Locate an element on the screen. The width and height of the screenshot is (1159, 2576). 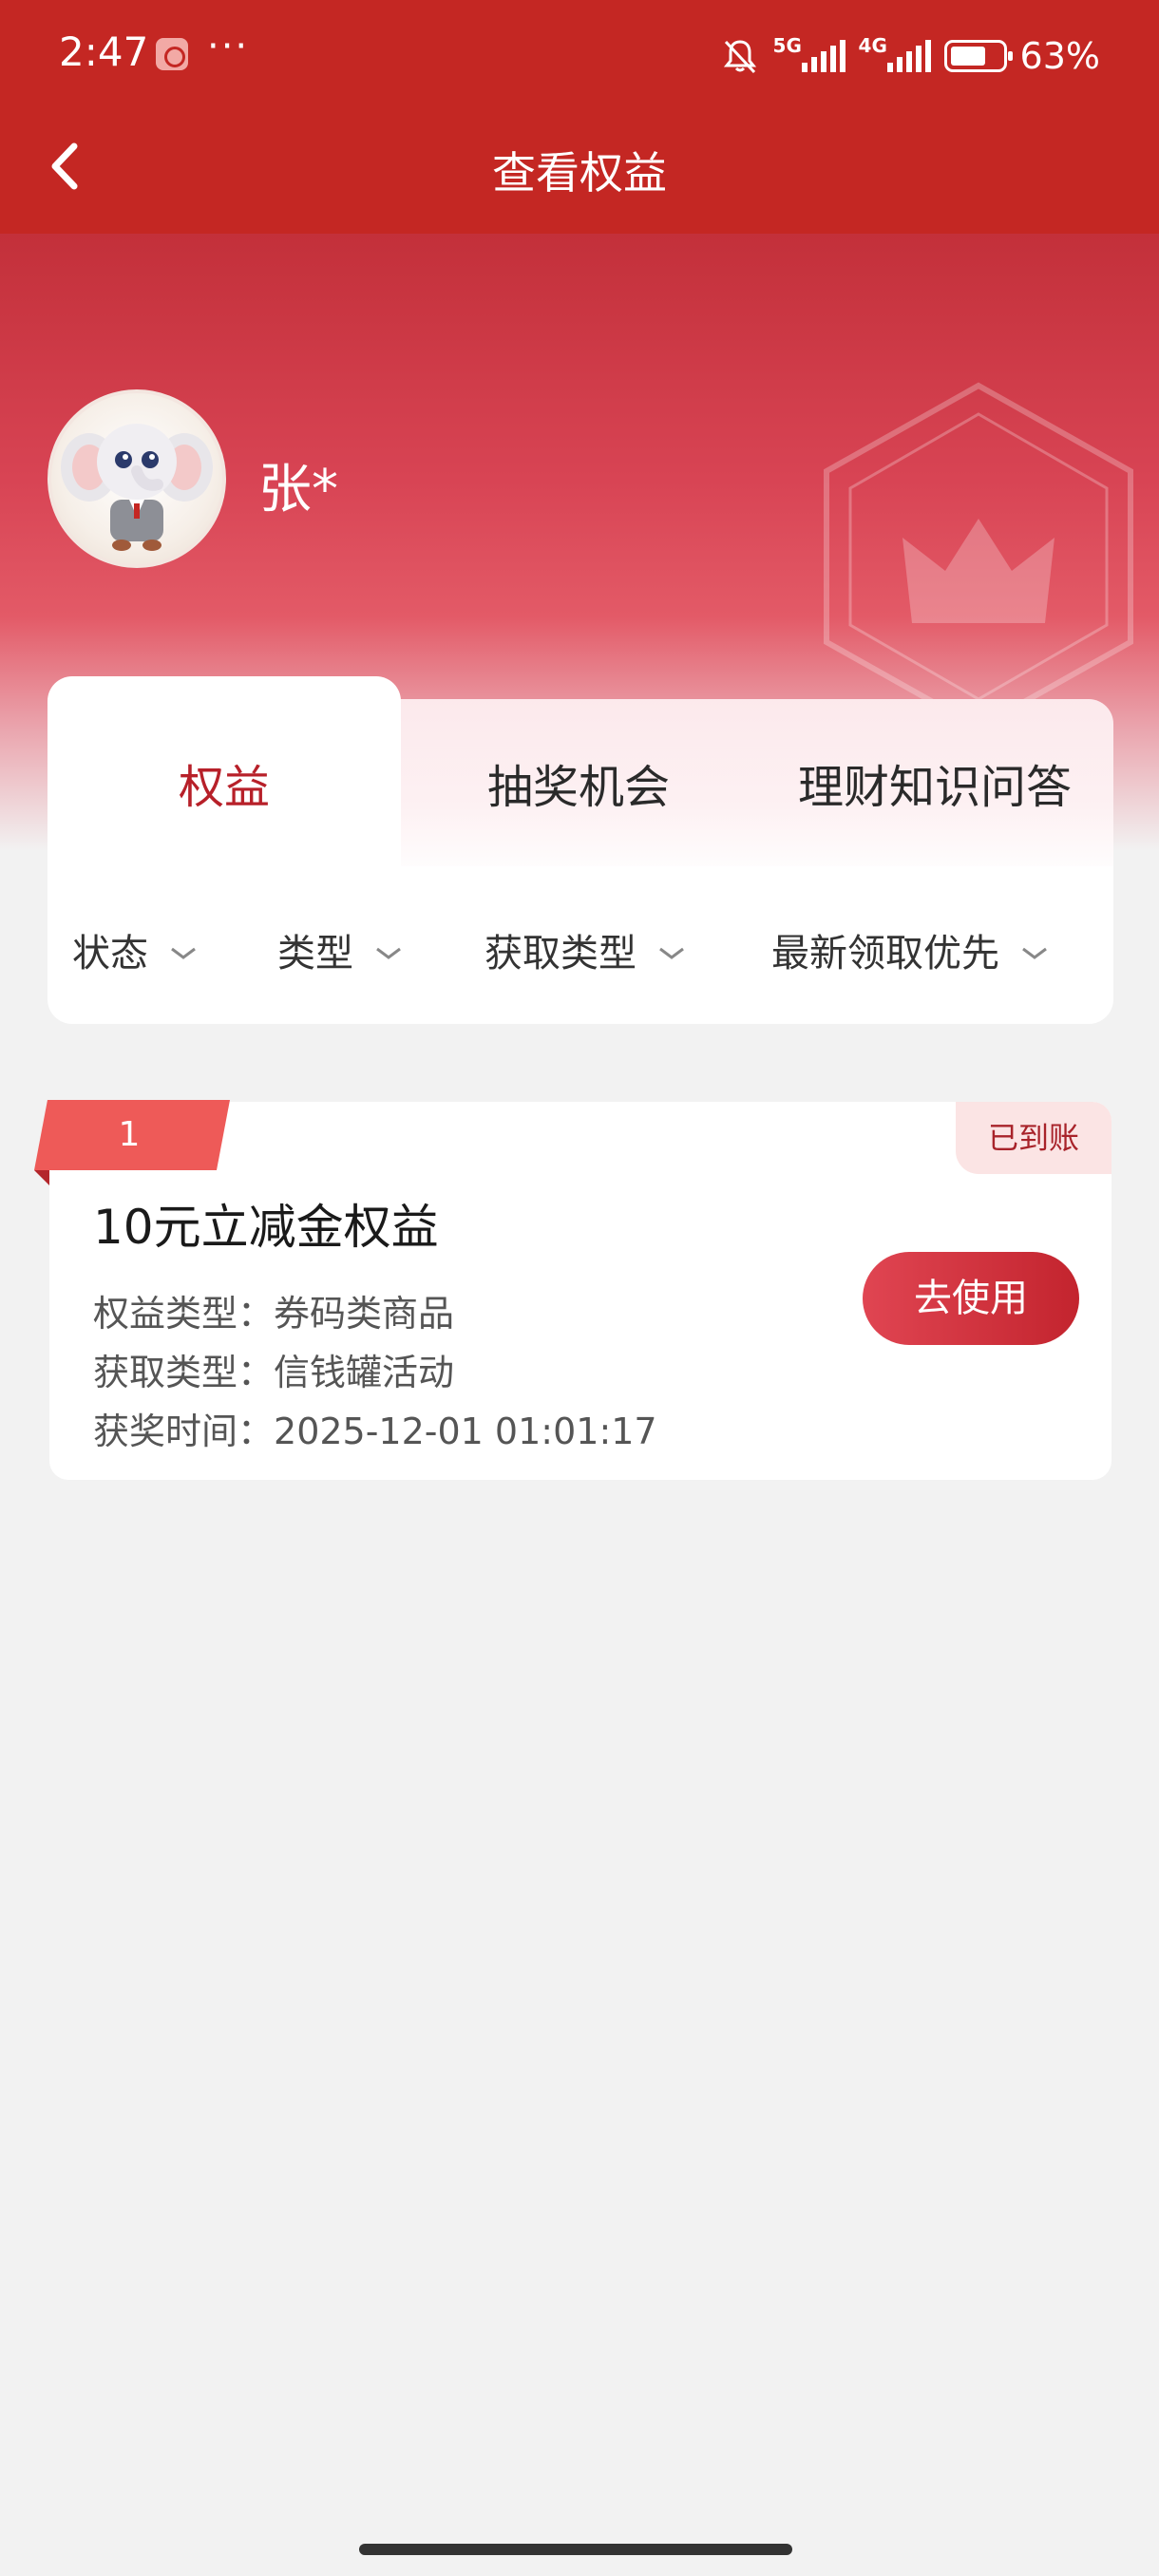
filter-label: 最新领取优先 is located at coordinates (885, 953).